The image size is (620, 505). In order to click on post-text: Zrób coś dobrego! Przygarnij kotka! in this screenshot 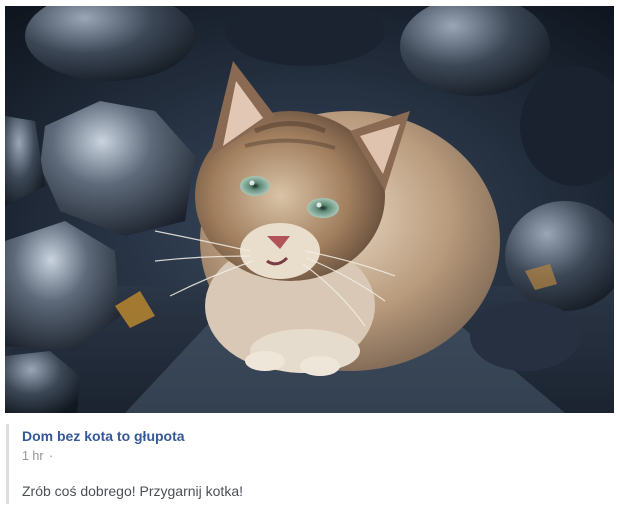, I will do `click(132, 491)`.